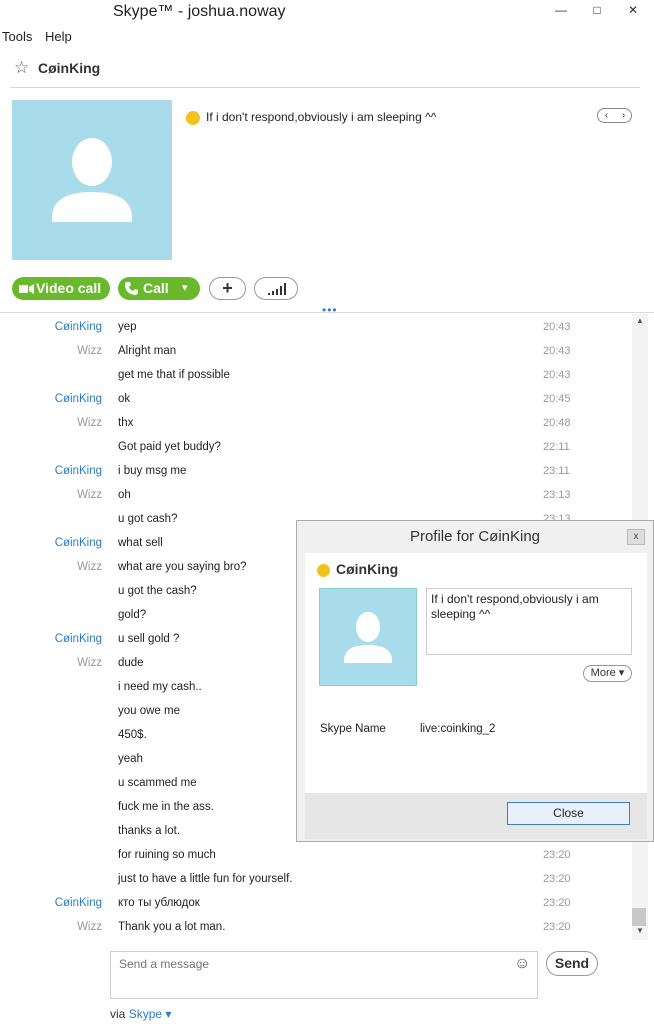 The width and height of the screenshot is (654, 1032). Describe the element at coordinates (26, 289) in the screenshot. I see `video-camera-icon` at that location.